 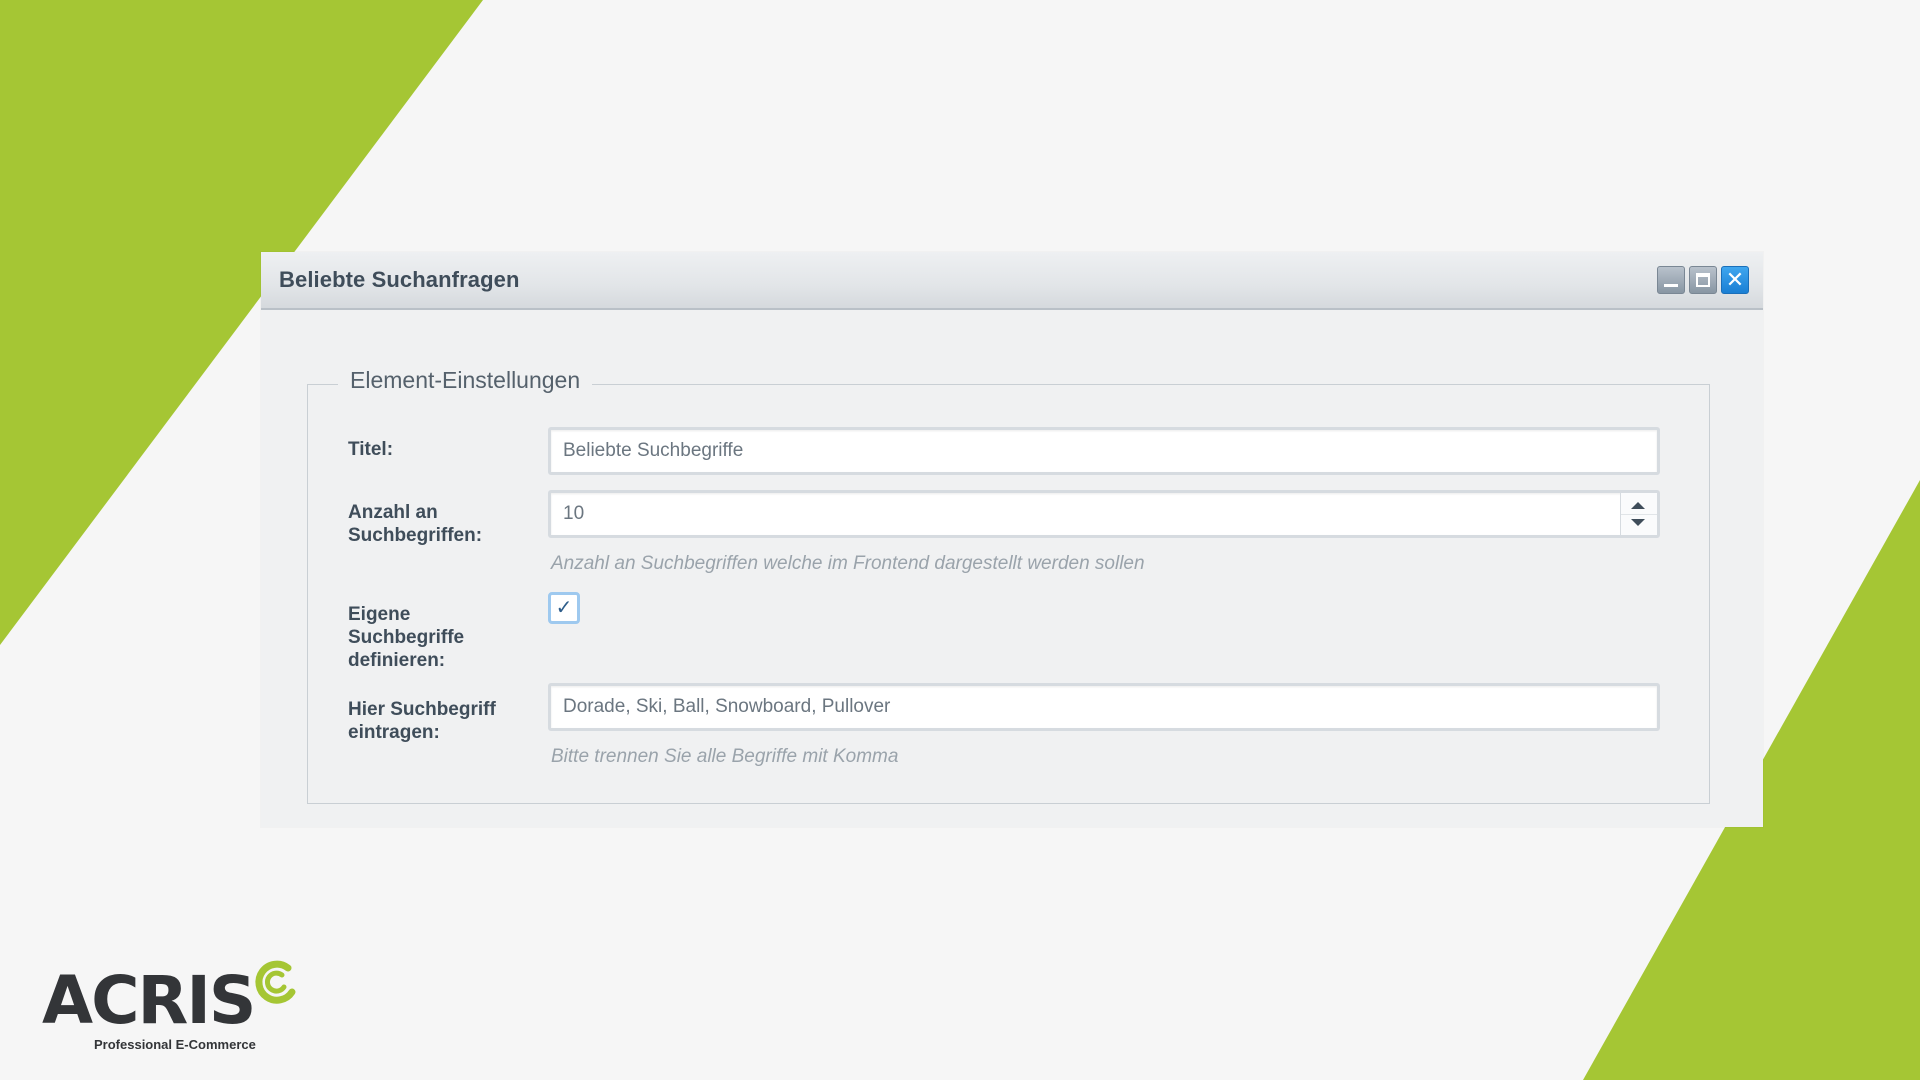 What do you see at coordinates (564, 608) in the screenshot?
I see `custom-terms-checkbox: ✓` at bounding box center [564, 608].